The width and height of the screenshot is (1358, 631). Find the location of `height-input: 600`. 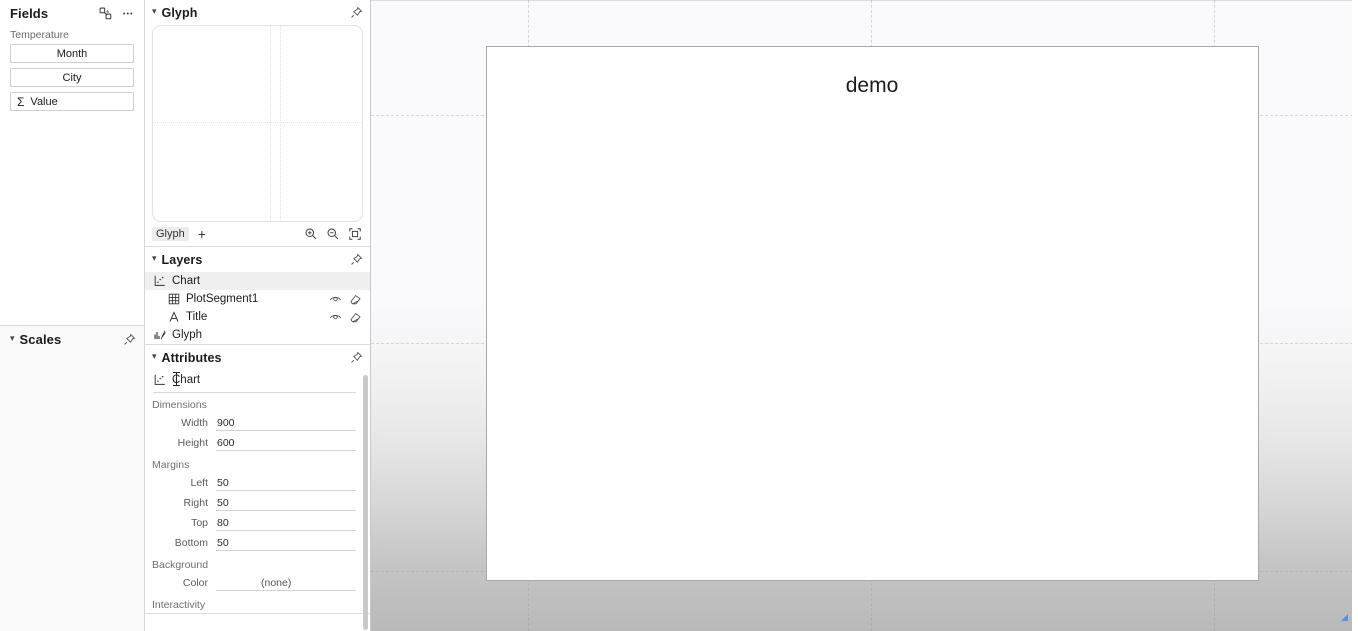

height-input: 600 is located at coordinates (286, 443).